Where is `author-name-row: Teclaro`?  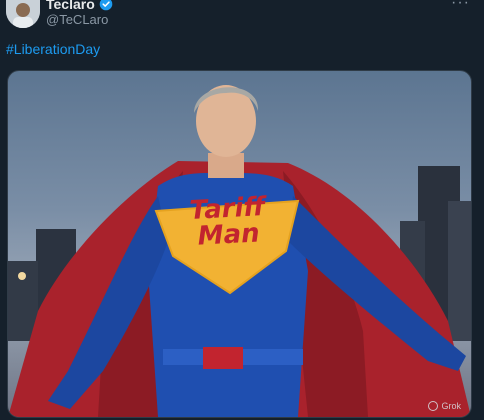 author-name-row: Teclaro is located at coordinates (79, 6).